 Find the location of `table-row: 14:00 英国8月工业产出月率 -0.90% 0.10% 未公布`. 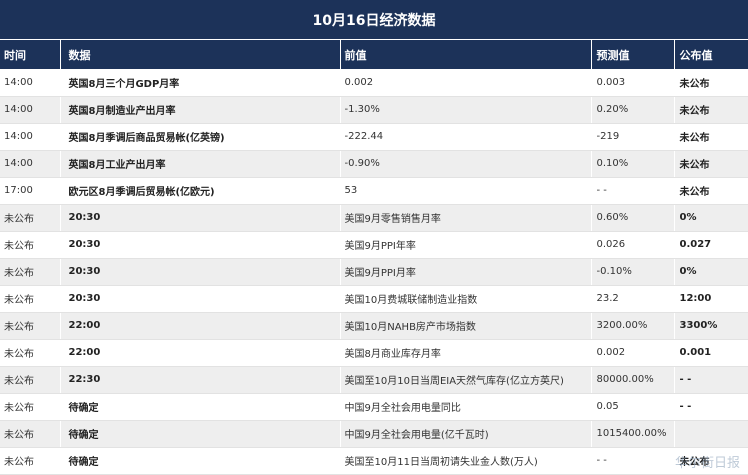

table-row: 14:00 英国8月工业产出月率 -0.90% 0.10% 未公布 is located at coordinates (374, 164).